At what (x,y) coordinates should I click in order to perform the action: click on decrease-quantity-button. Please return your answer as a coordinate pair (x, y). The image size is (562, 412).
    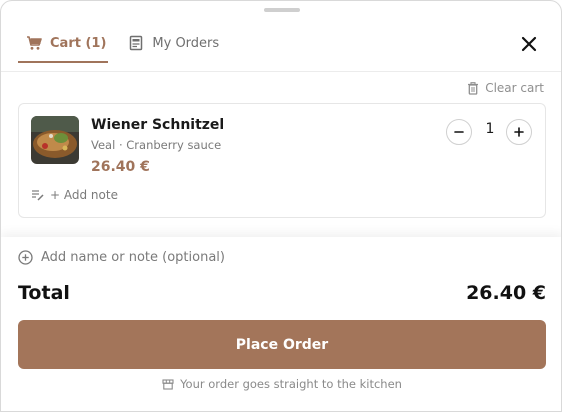
    Looking at the image, I should click on (459, 132).